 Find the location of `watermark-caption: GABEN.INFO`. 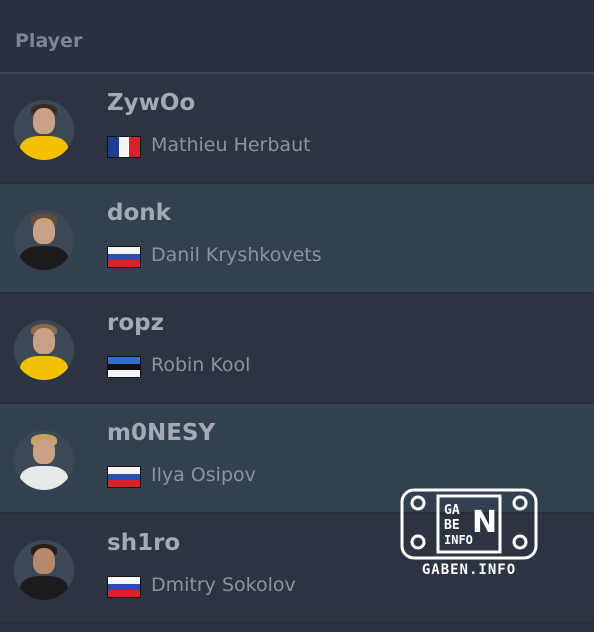

watermark-caption: GABEN.INFO is located at coordinates (469, 570).